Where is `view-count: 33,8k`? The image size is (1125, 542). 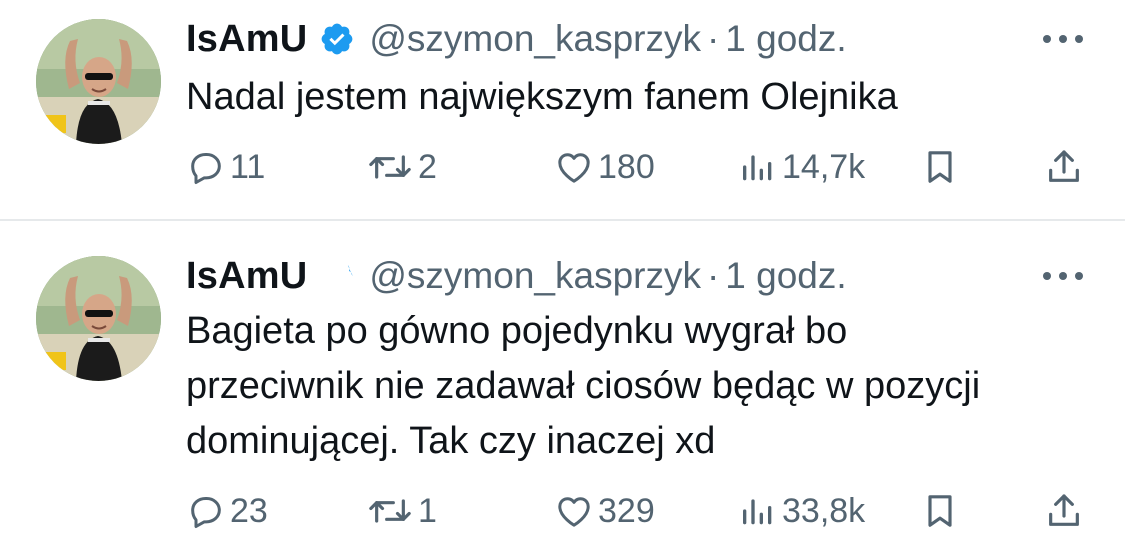 view-count: 33,8k is located at coordinates (824, 510).